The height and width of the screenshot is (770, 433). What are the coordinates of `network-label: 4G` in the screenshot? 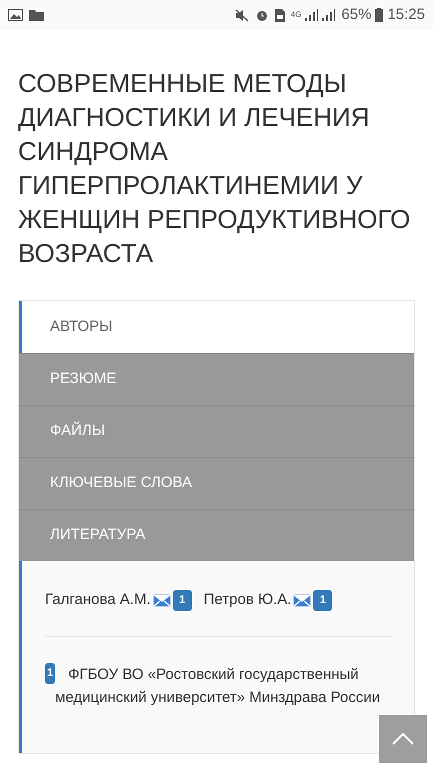 It's located at (296, 15).